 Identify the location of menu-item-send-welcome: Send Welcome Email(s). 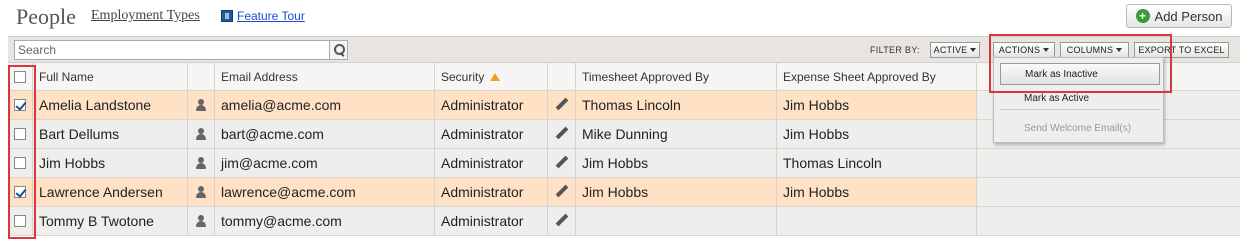
(1078, 128).